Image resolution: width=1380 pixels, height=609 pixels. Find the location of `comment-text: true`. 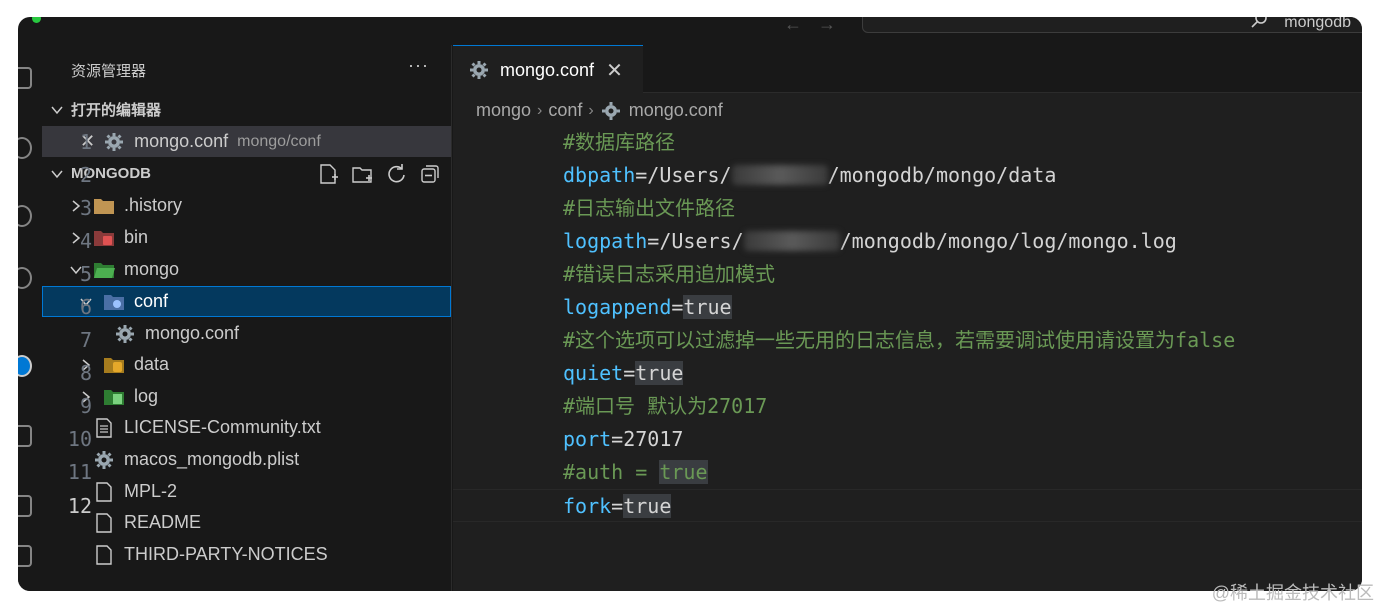

comment-text: true is located at coordinates (683, 472).